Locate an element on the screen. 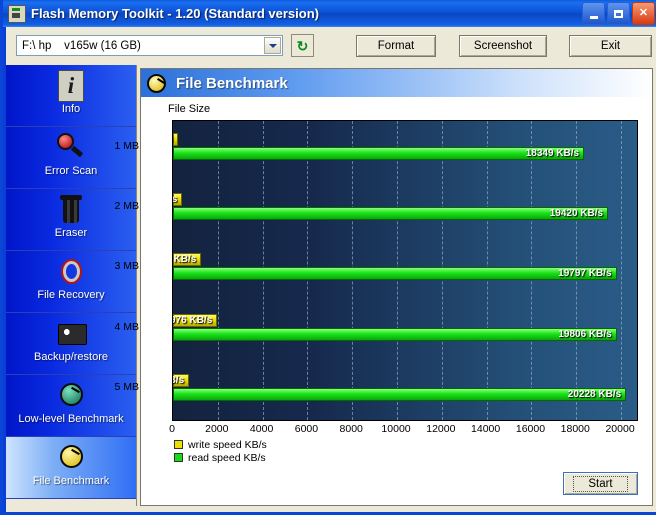  chart-bar-group: 721 KB/s 20228 KB/s is located at coordinates (405, 391).